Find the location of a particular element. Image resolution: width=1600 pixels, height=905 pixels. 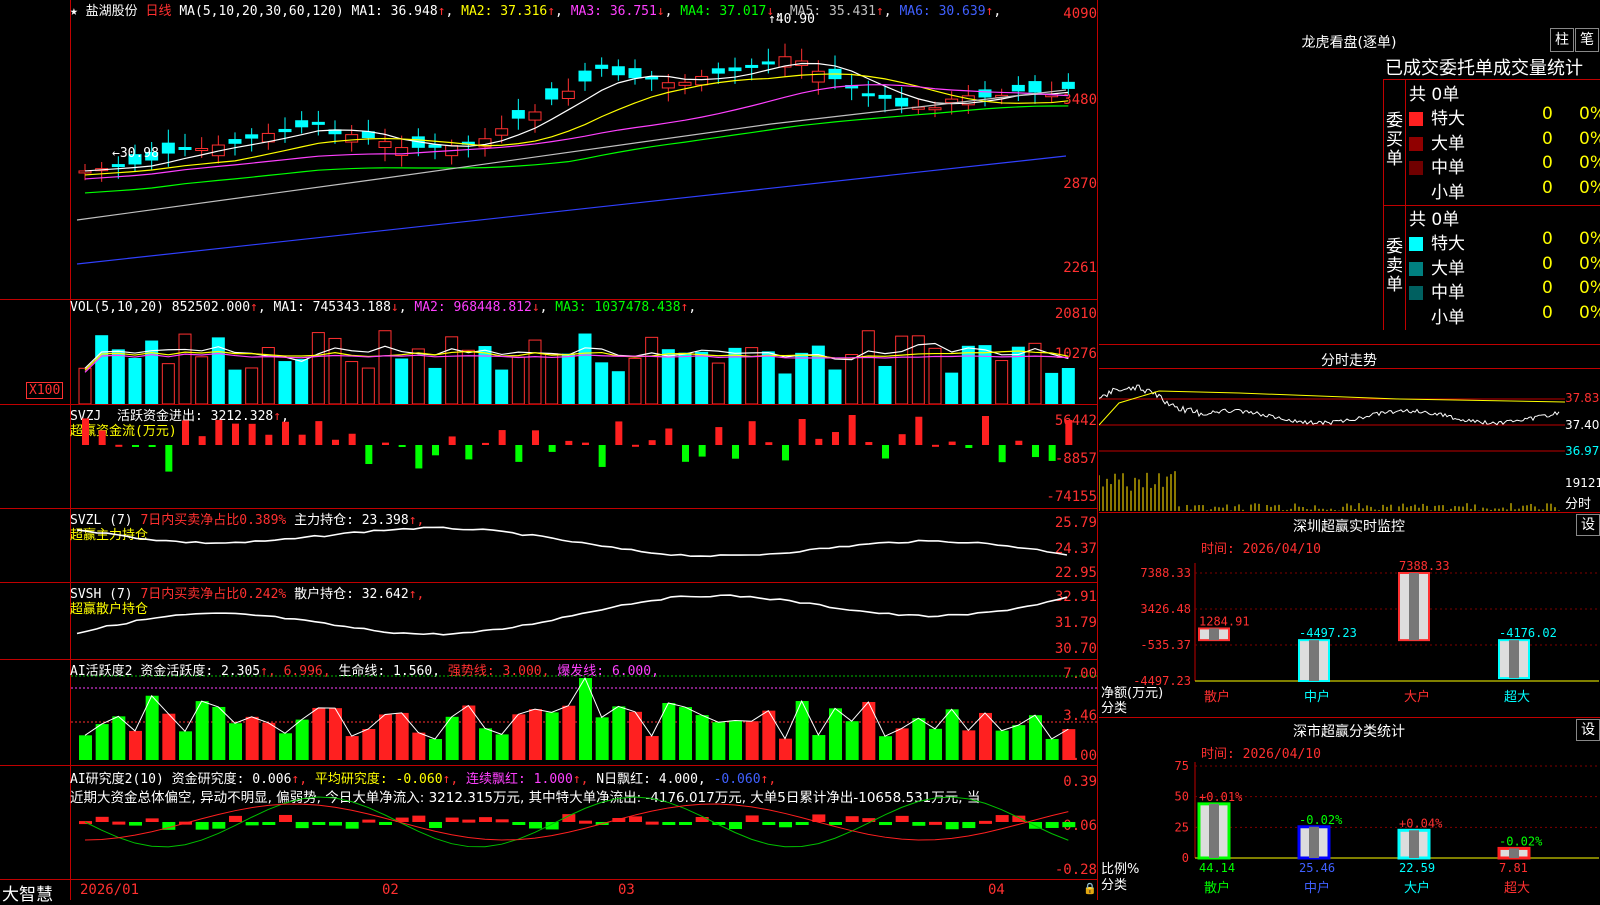

intraday-axis-label: 37.40 is located at coordinates (1582, 425).